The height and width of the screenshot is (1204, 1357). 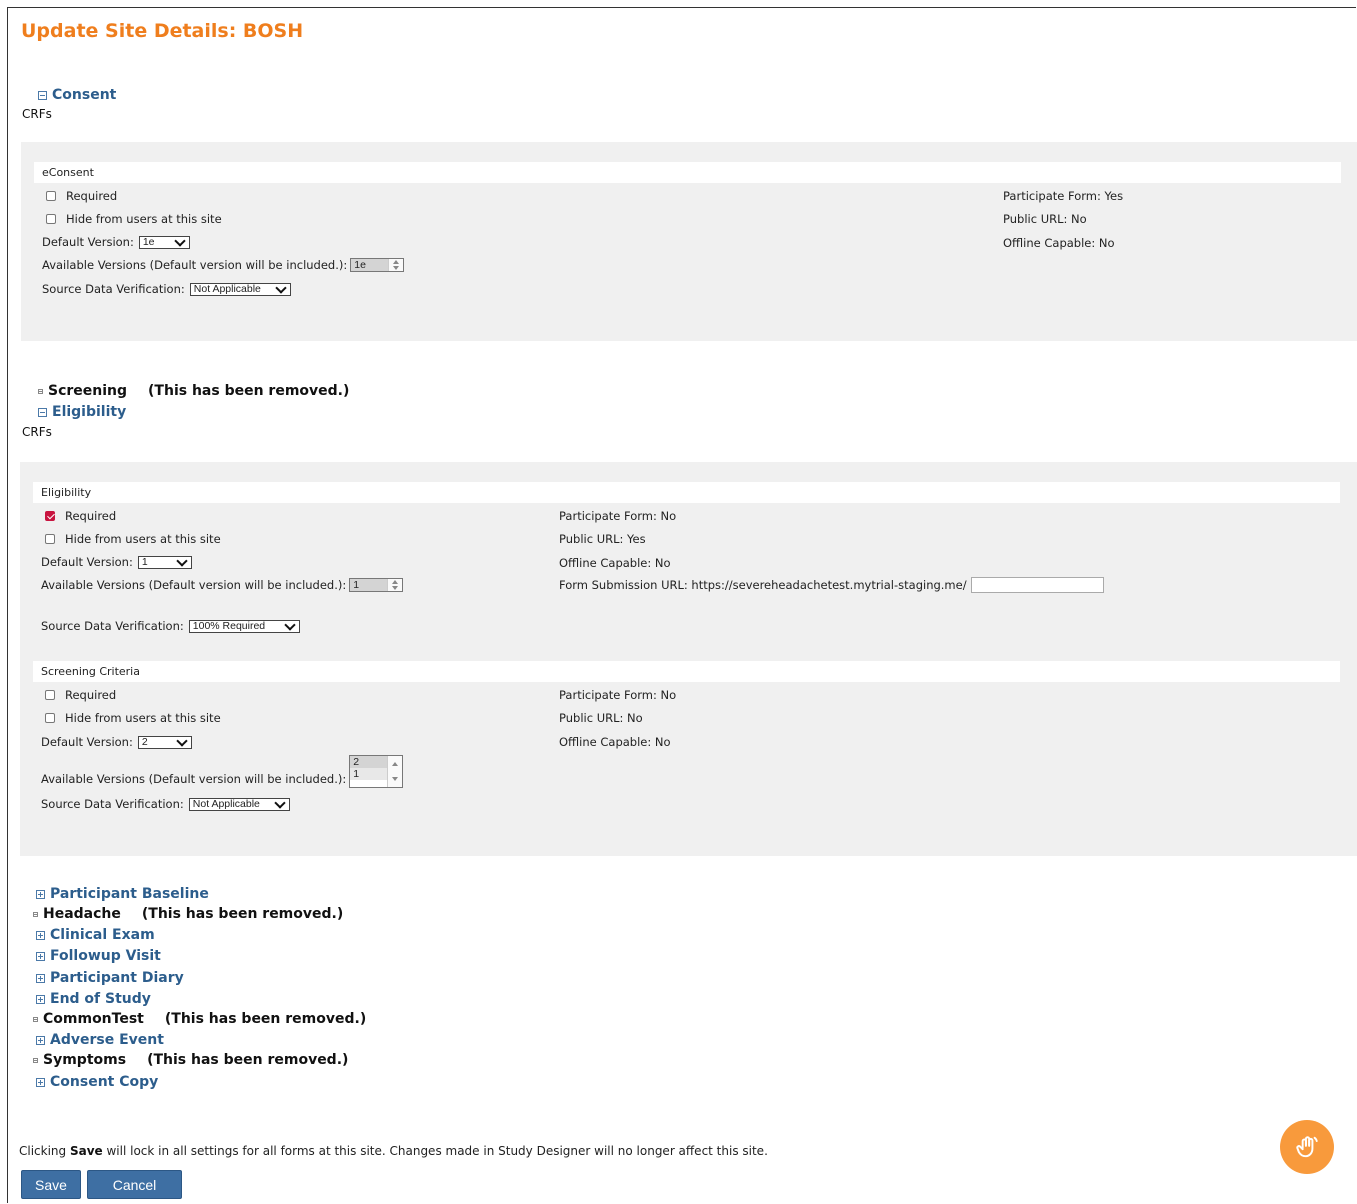 I want to click on section-consent-copy: Consent Copy, so click(x=97, y=1082).